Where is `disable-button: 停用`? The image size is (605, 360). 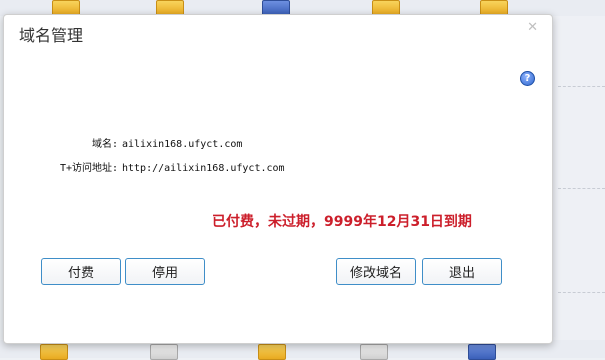 disable-button: 停用 is located at coordinates (165, 271).